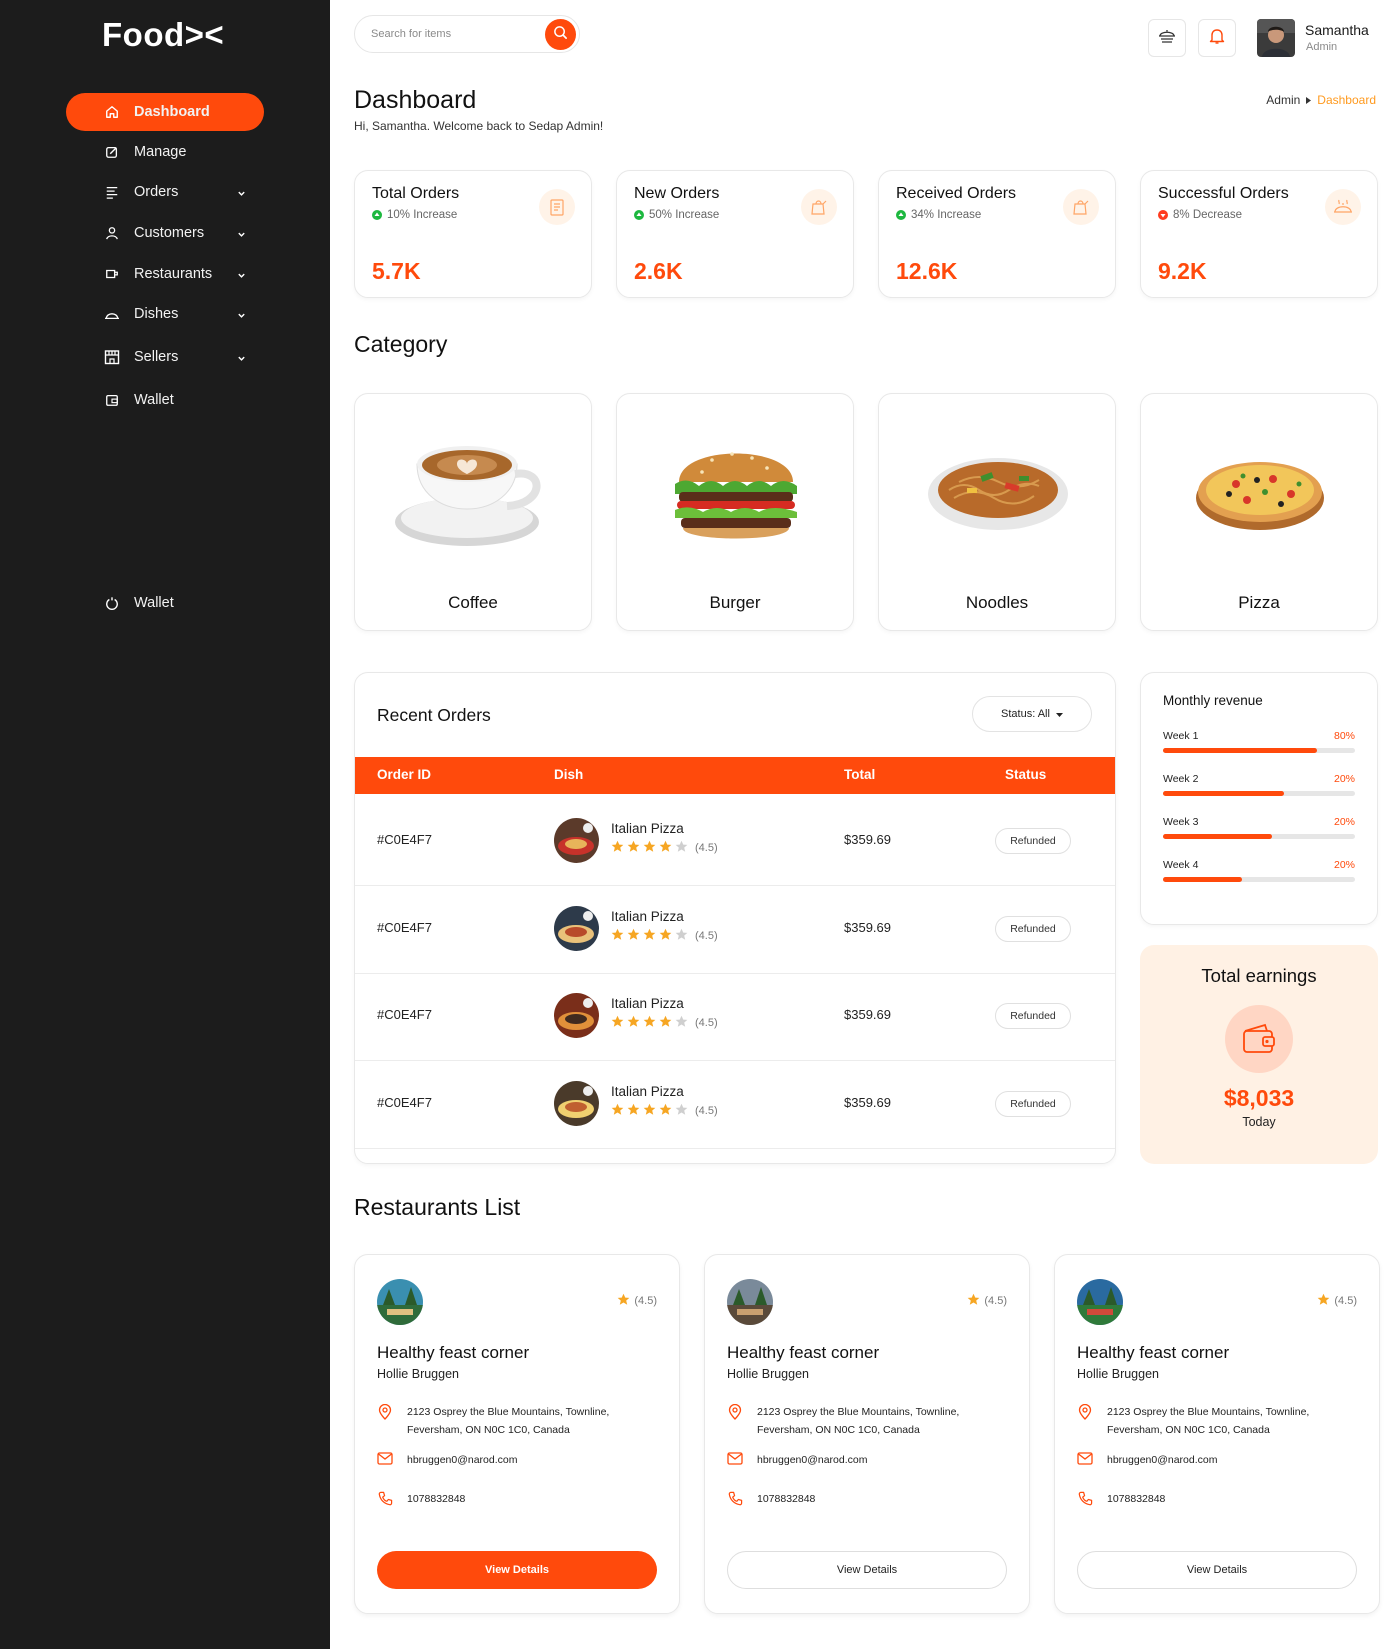 The width and height of the screenshot is (1400, 1649). I want to click on status-filter-label: Status: All, so click(1025, 714).